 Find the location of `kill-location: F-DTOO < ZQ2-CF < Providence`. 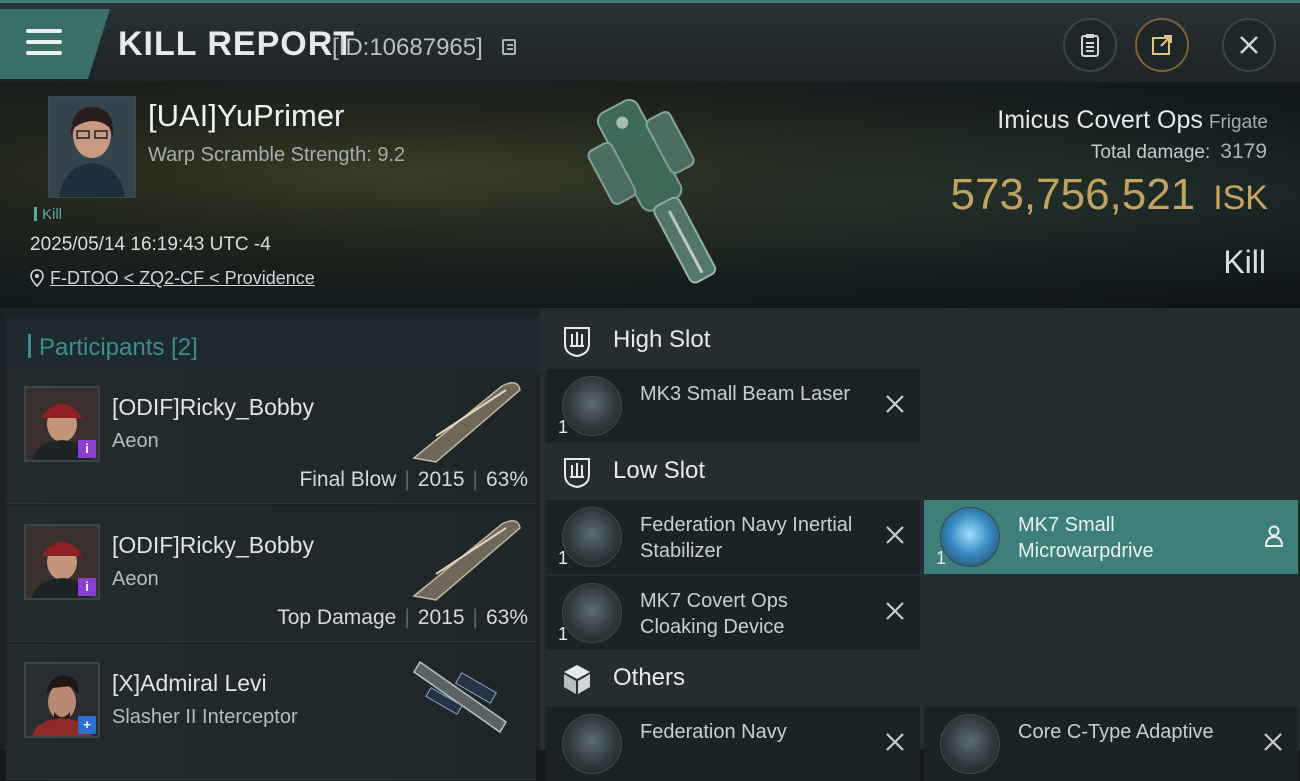

kill-location: F-DTOO < ZQ2-CF < Providence is located at coordinates (172, 278).